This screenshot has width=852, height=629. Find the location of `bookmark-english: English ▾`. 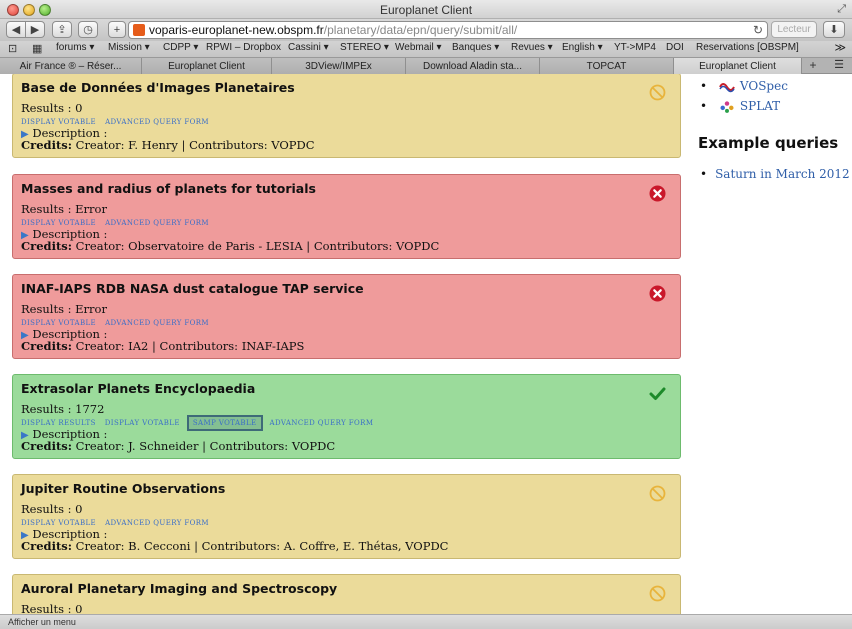

bookmark-english: English ▾ is located at coordinates (582, 47).